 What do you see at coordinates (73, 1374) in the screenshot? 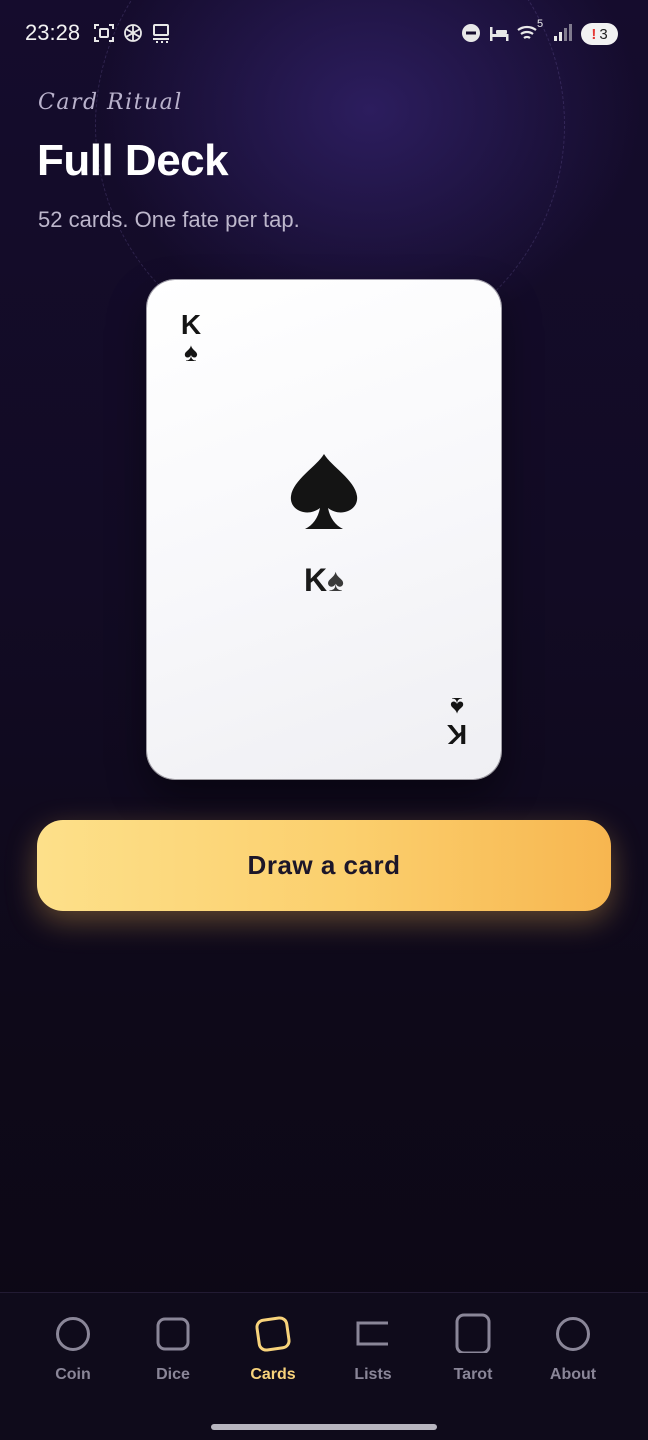
I see `nav-label: Coin` at bounding box center [73, 1374].